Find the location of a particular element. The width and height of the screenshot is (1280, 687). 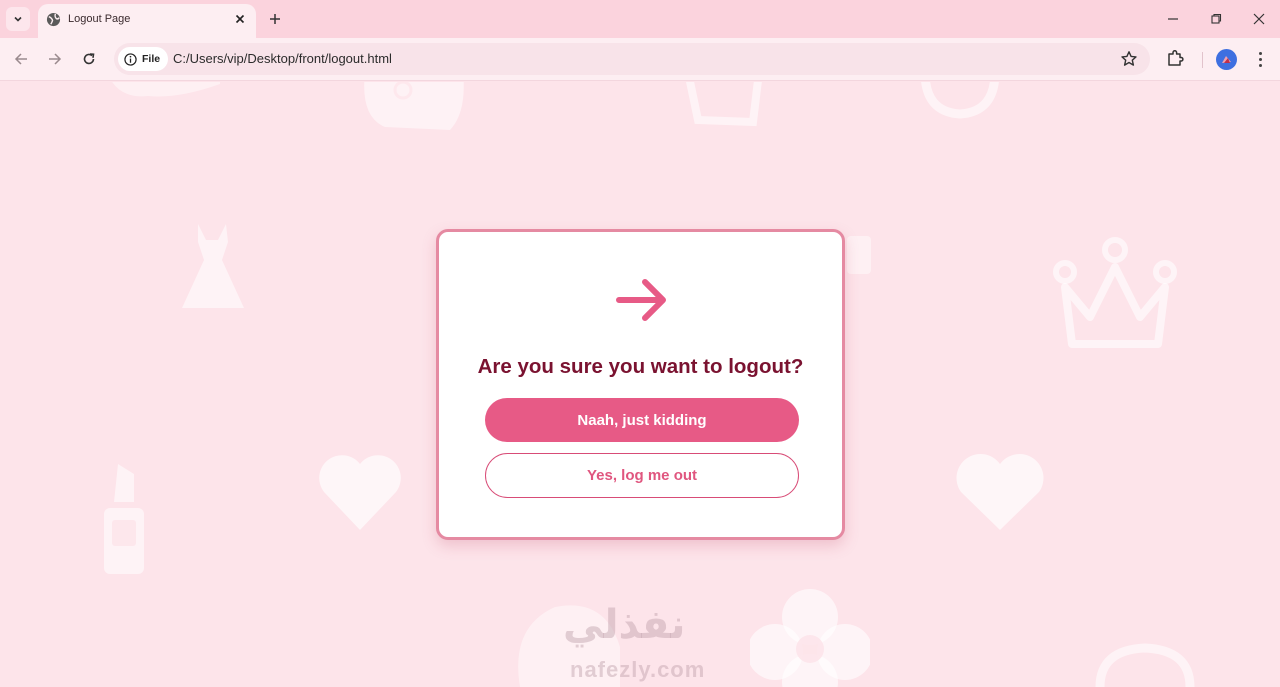

watermark-arabic: نفذلي is located at coordinates (624, 625).